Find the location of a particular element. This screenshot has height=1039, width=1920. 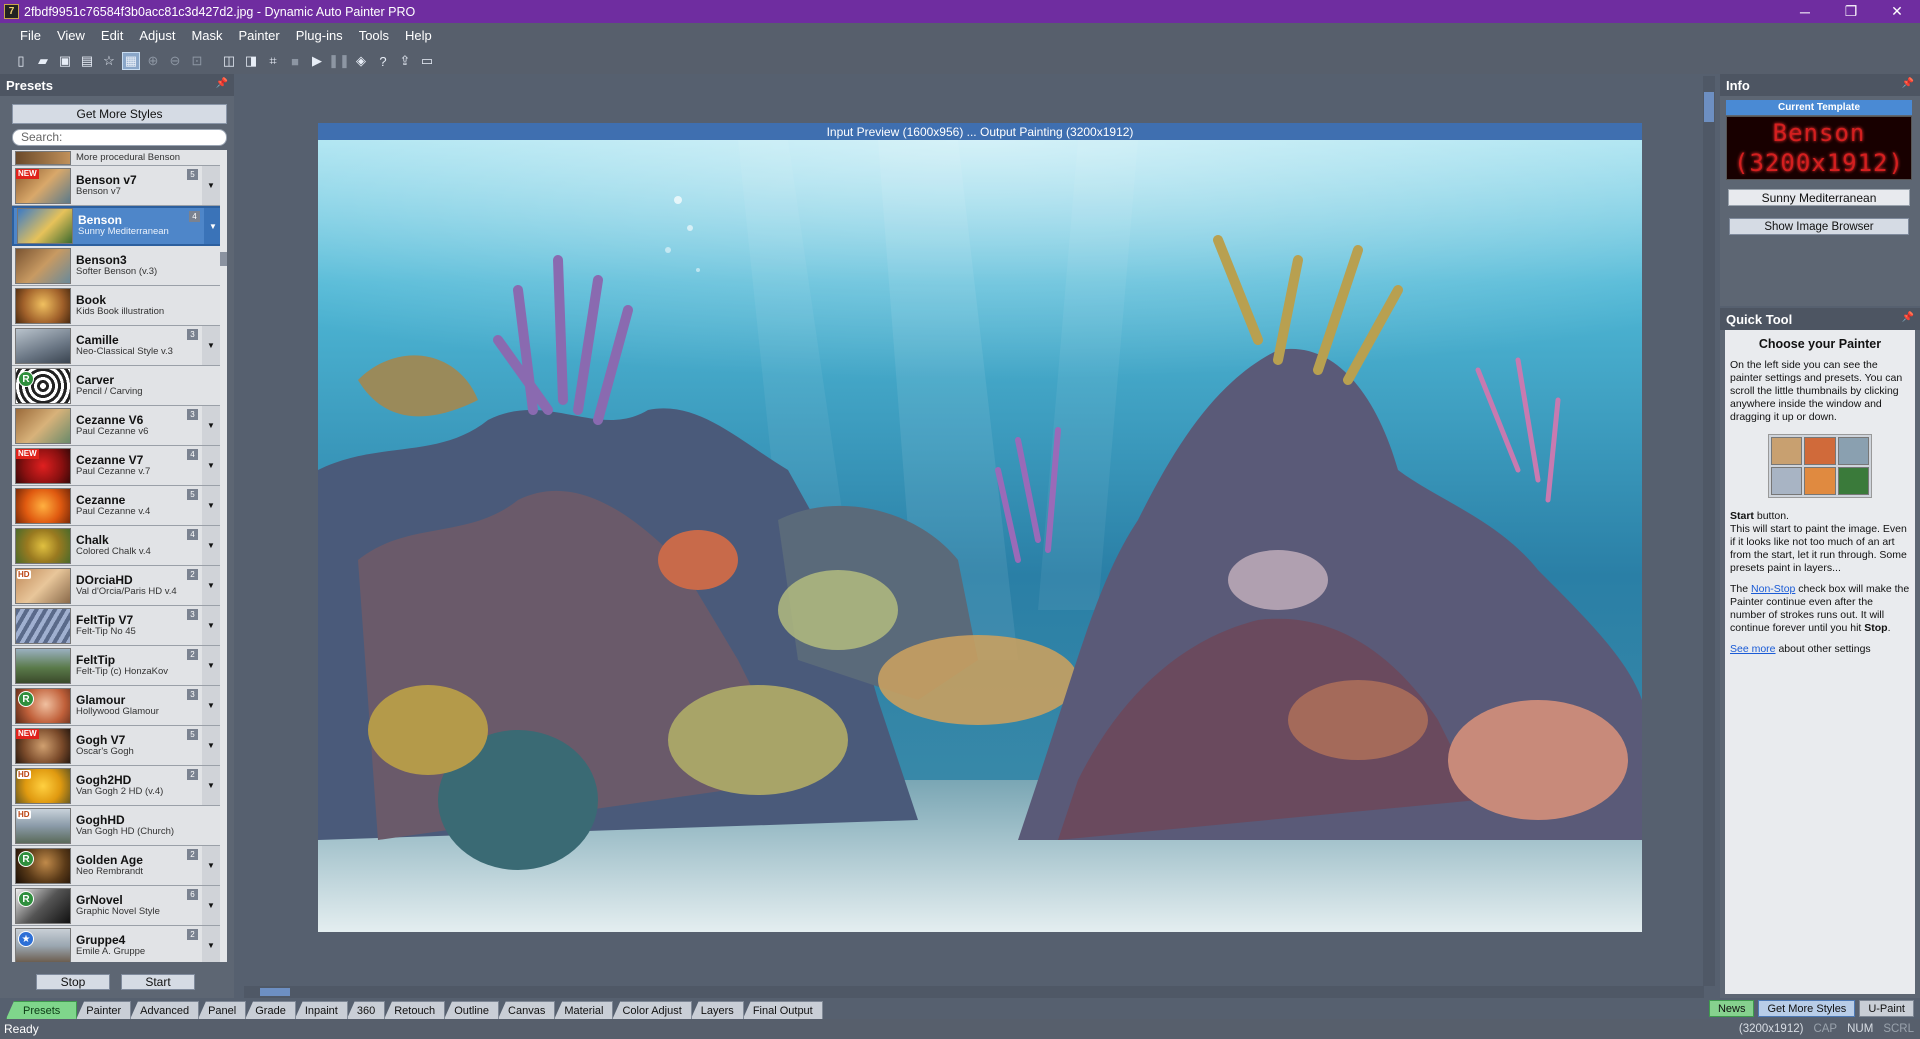

tab-grade: Grade is located at coordinates (270, 1010).